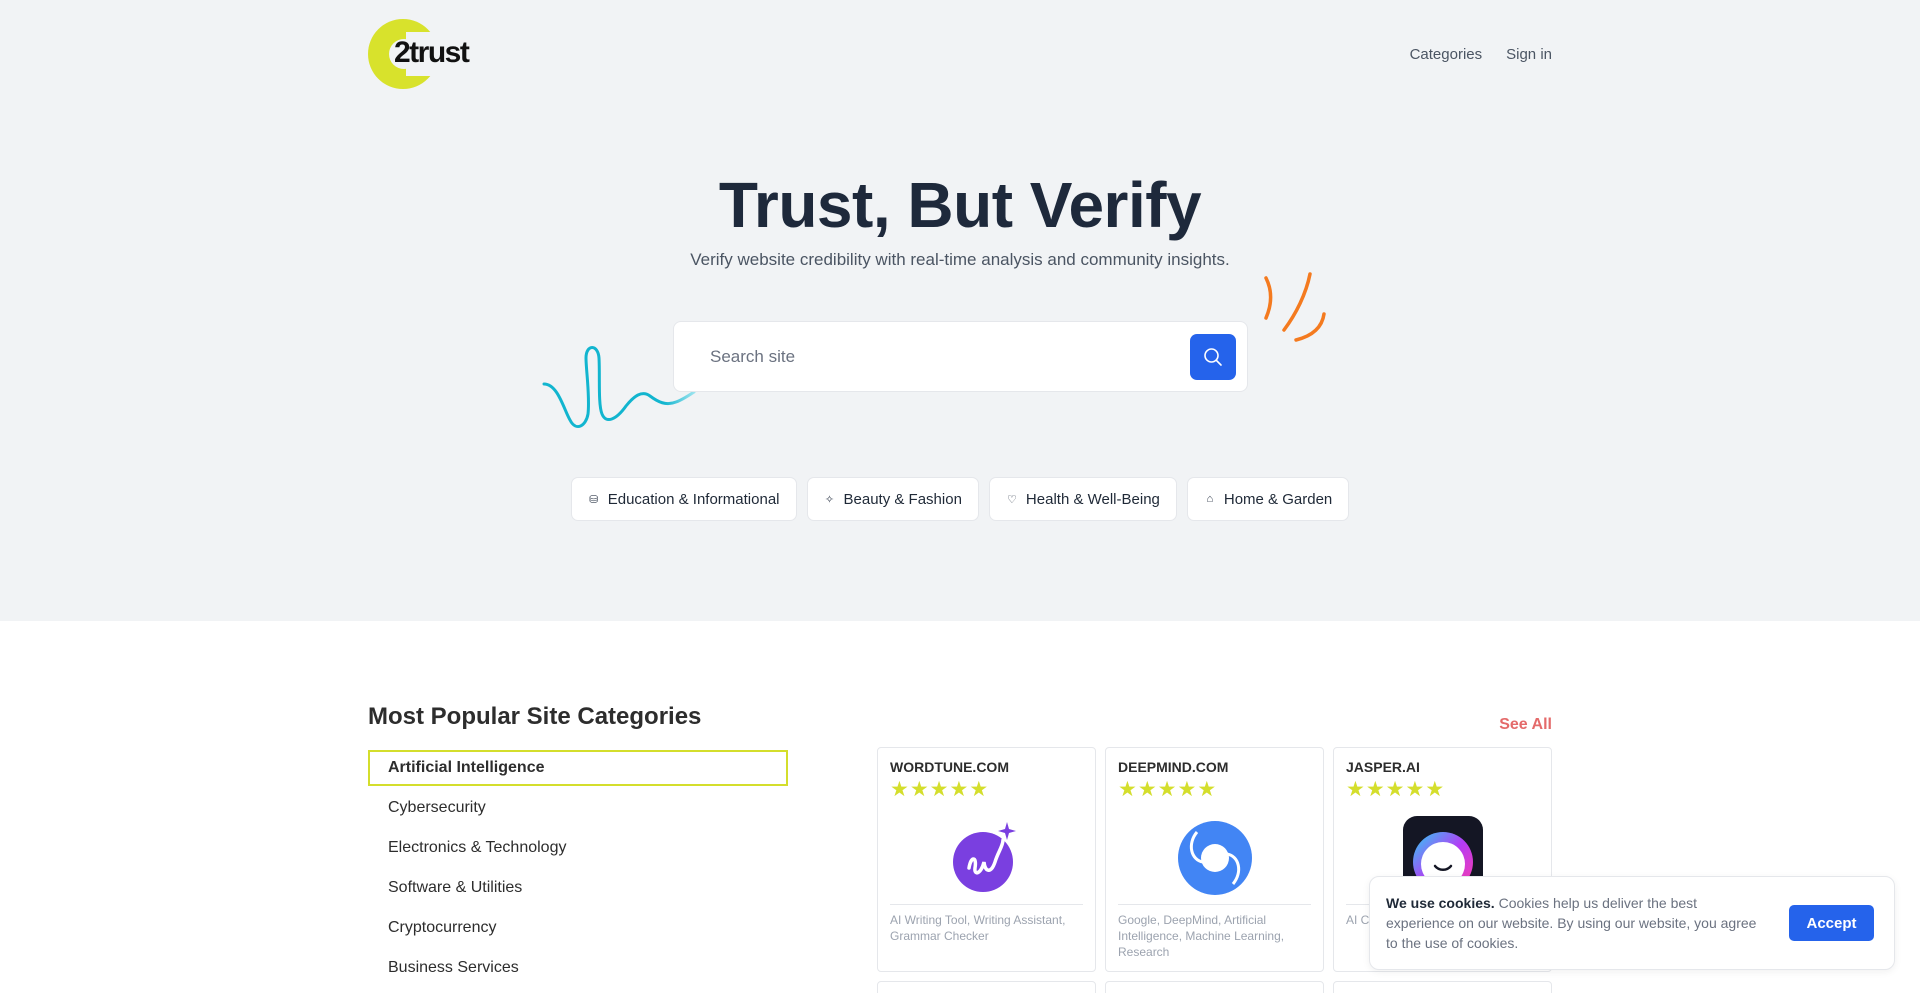 The width and height of the screenshot is (1920, 993). Describe the element at coordinates (960, 205) in the screenshot. I see `hero-title: Trust, But Verify` at that location.